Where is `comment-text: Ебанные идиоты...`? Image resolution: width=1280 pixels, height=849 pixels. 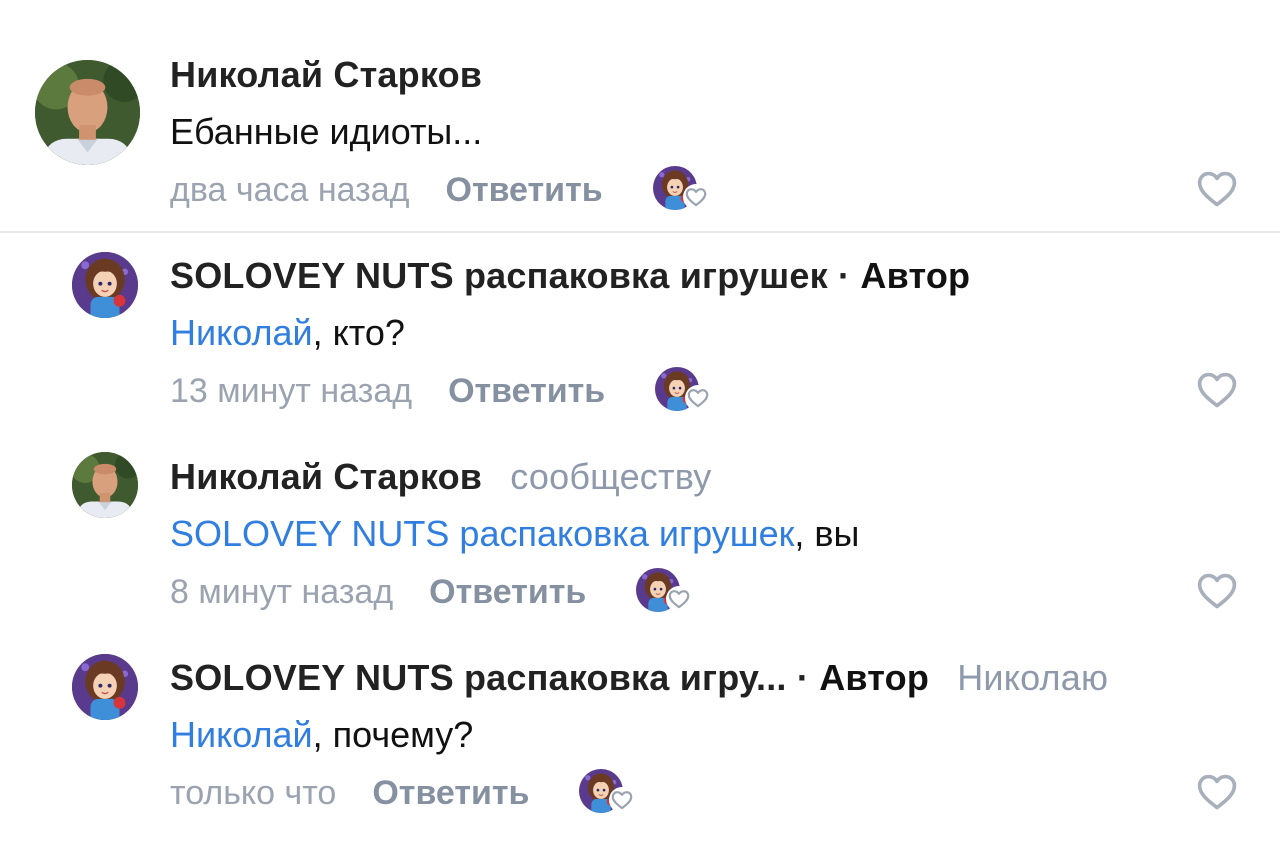
comment-text: Ебанные идиоты... is located at coordinates (326, 132).